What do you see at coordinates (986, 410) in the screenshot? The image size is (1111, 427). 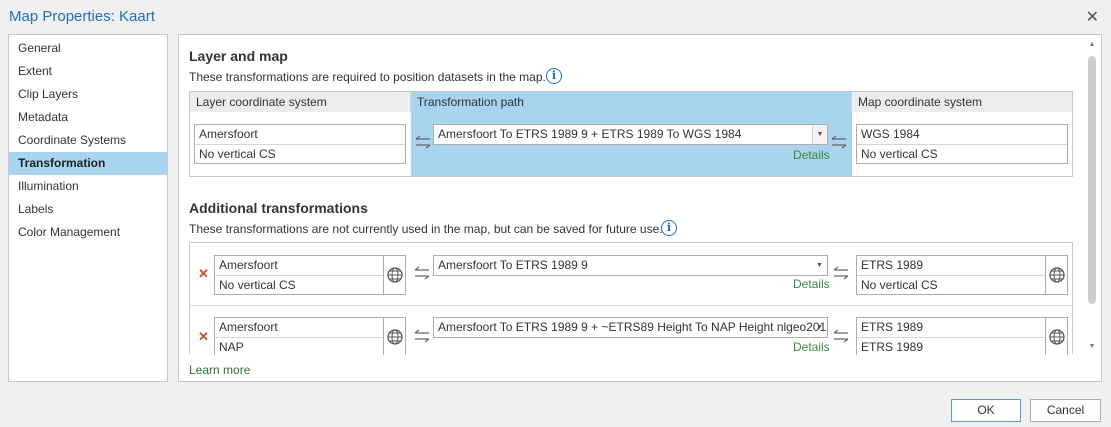 I see `ok-button: OK` at bounding box center [986, 410].